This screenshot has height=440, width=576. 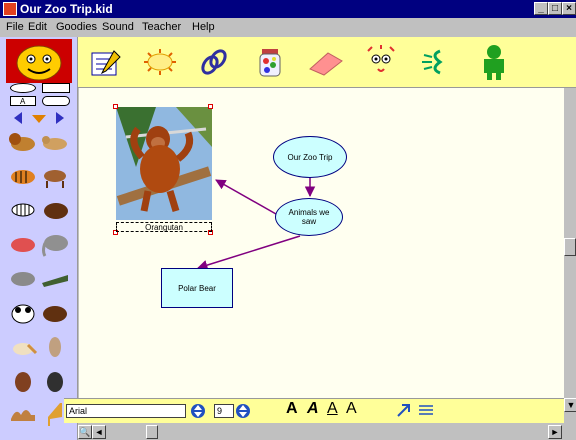 What do you see at coordinates (404, 411) in the screenshot?
I see `arrow-style-button` at bounding box center [404, 411].